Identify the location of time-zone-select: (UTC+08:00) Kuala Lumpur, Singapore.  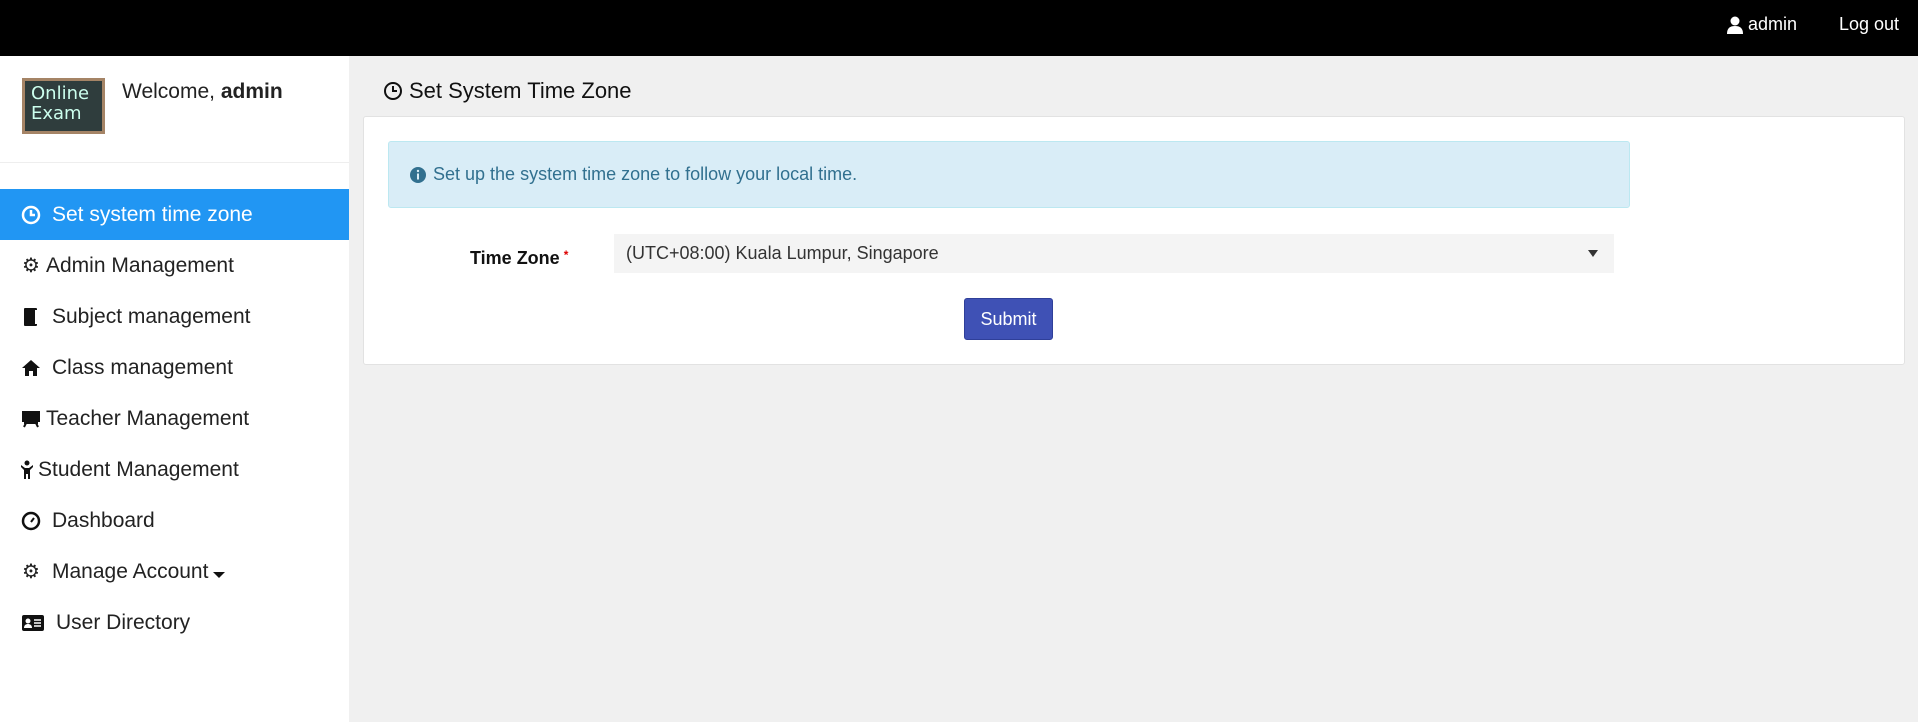
(1114, 253).